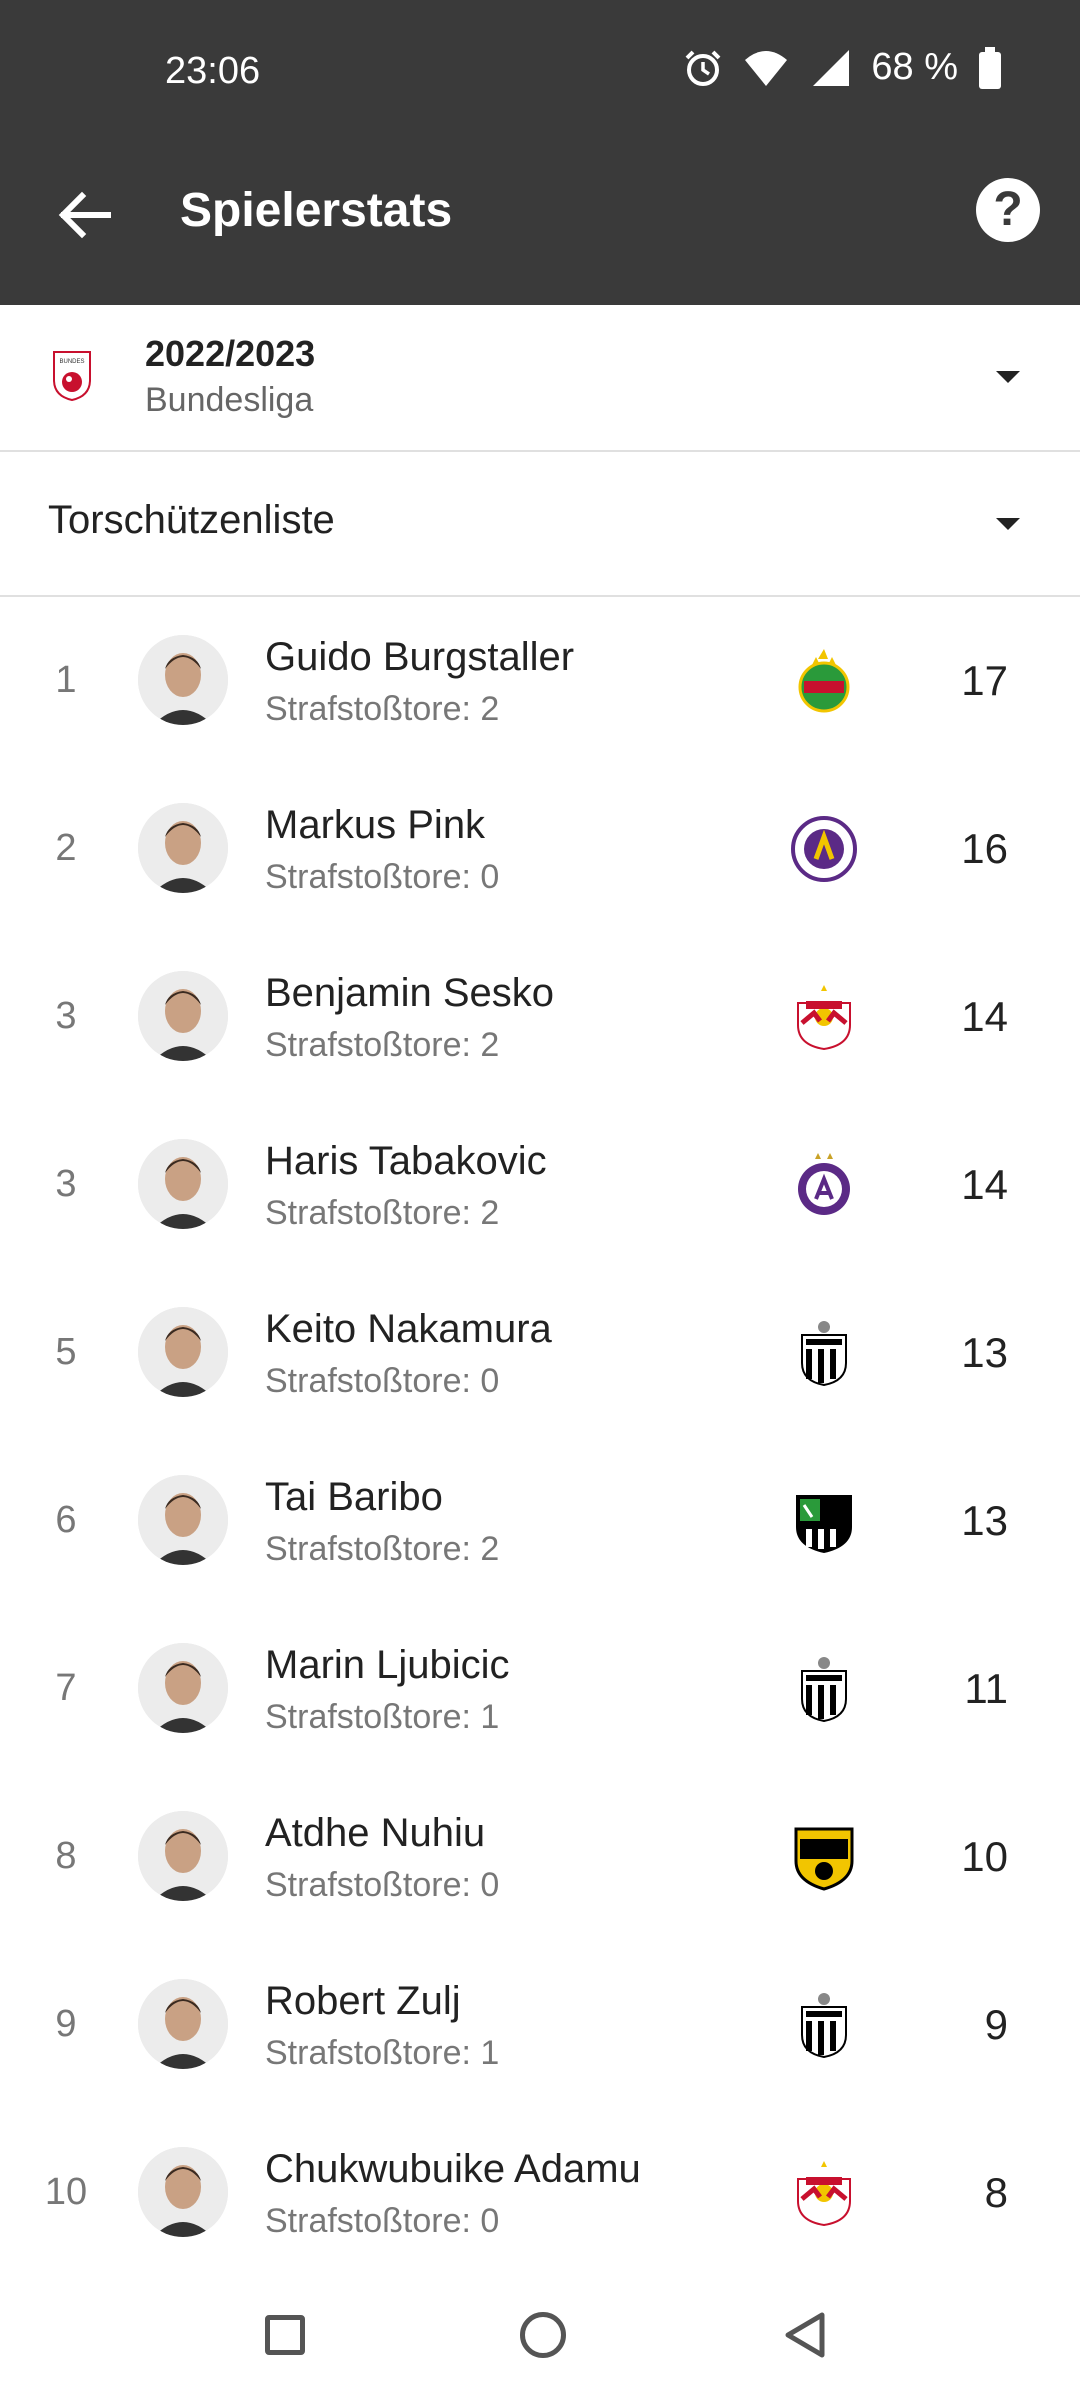 This screenshot has width=1080, height=2400. I want to click on player-rank: 5, so click(66, 1352).